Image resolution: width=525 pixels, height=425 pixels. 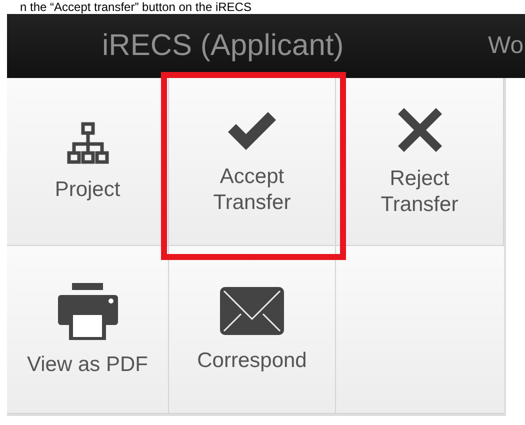 I want to click on tile-label: Correspond, so click(x=252, y=361).